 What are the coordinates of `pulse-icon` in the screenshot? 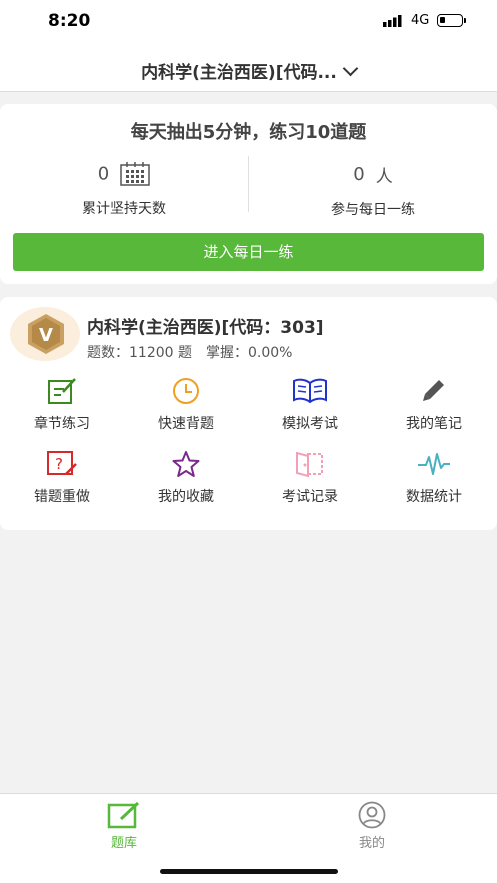 It's located at (434, 464).